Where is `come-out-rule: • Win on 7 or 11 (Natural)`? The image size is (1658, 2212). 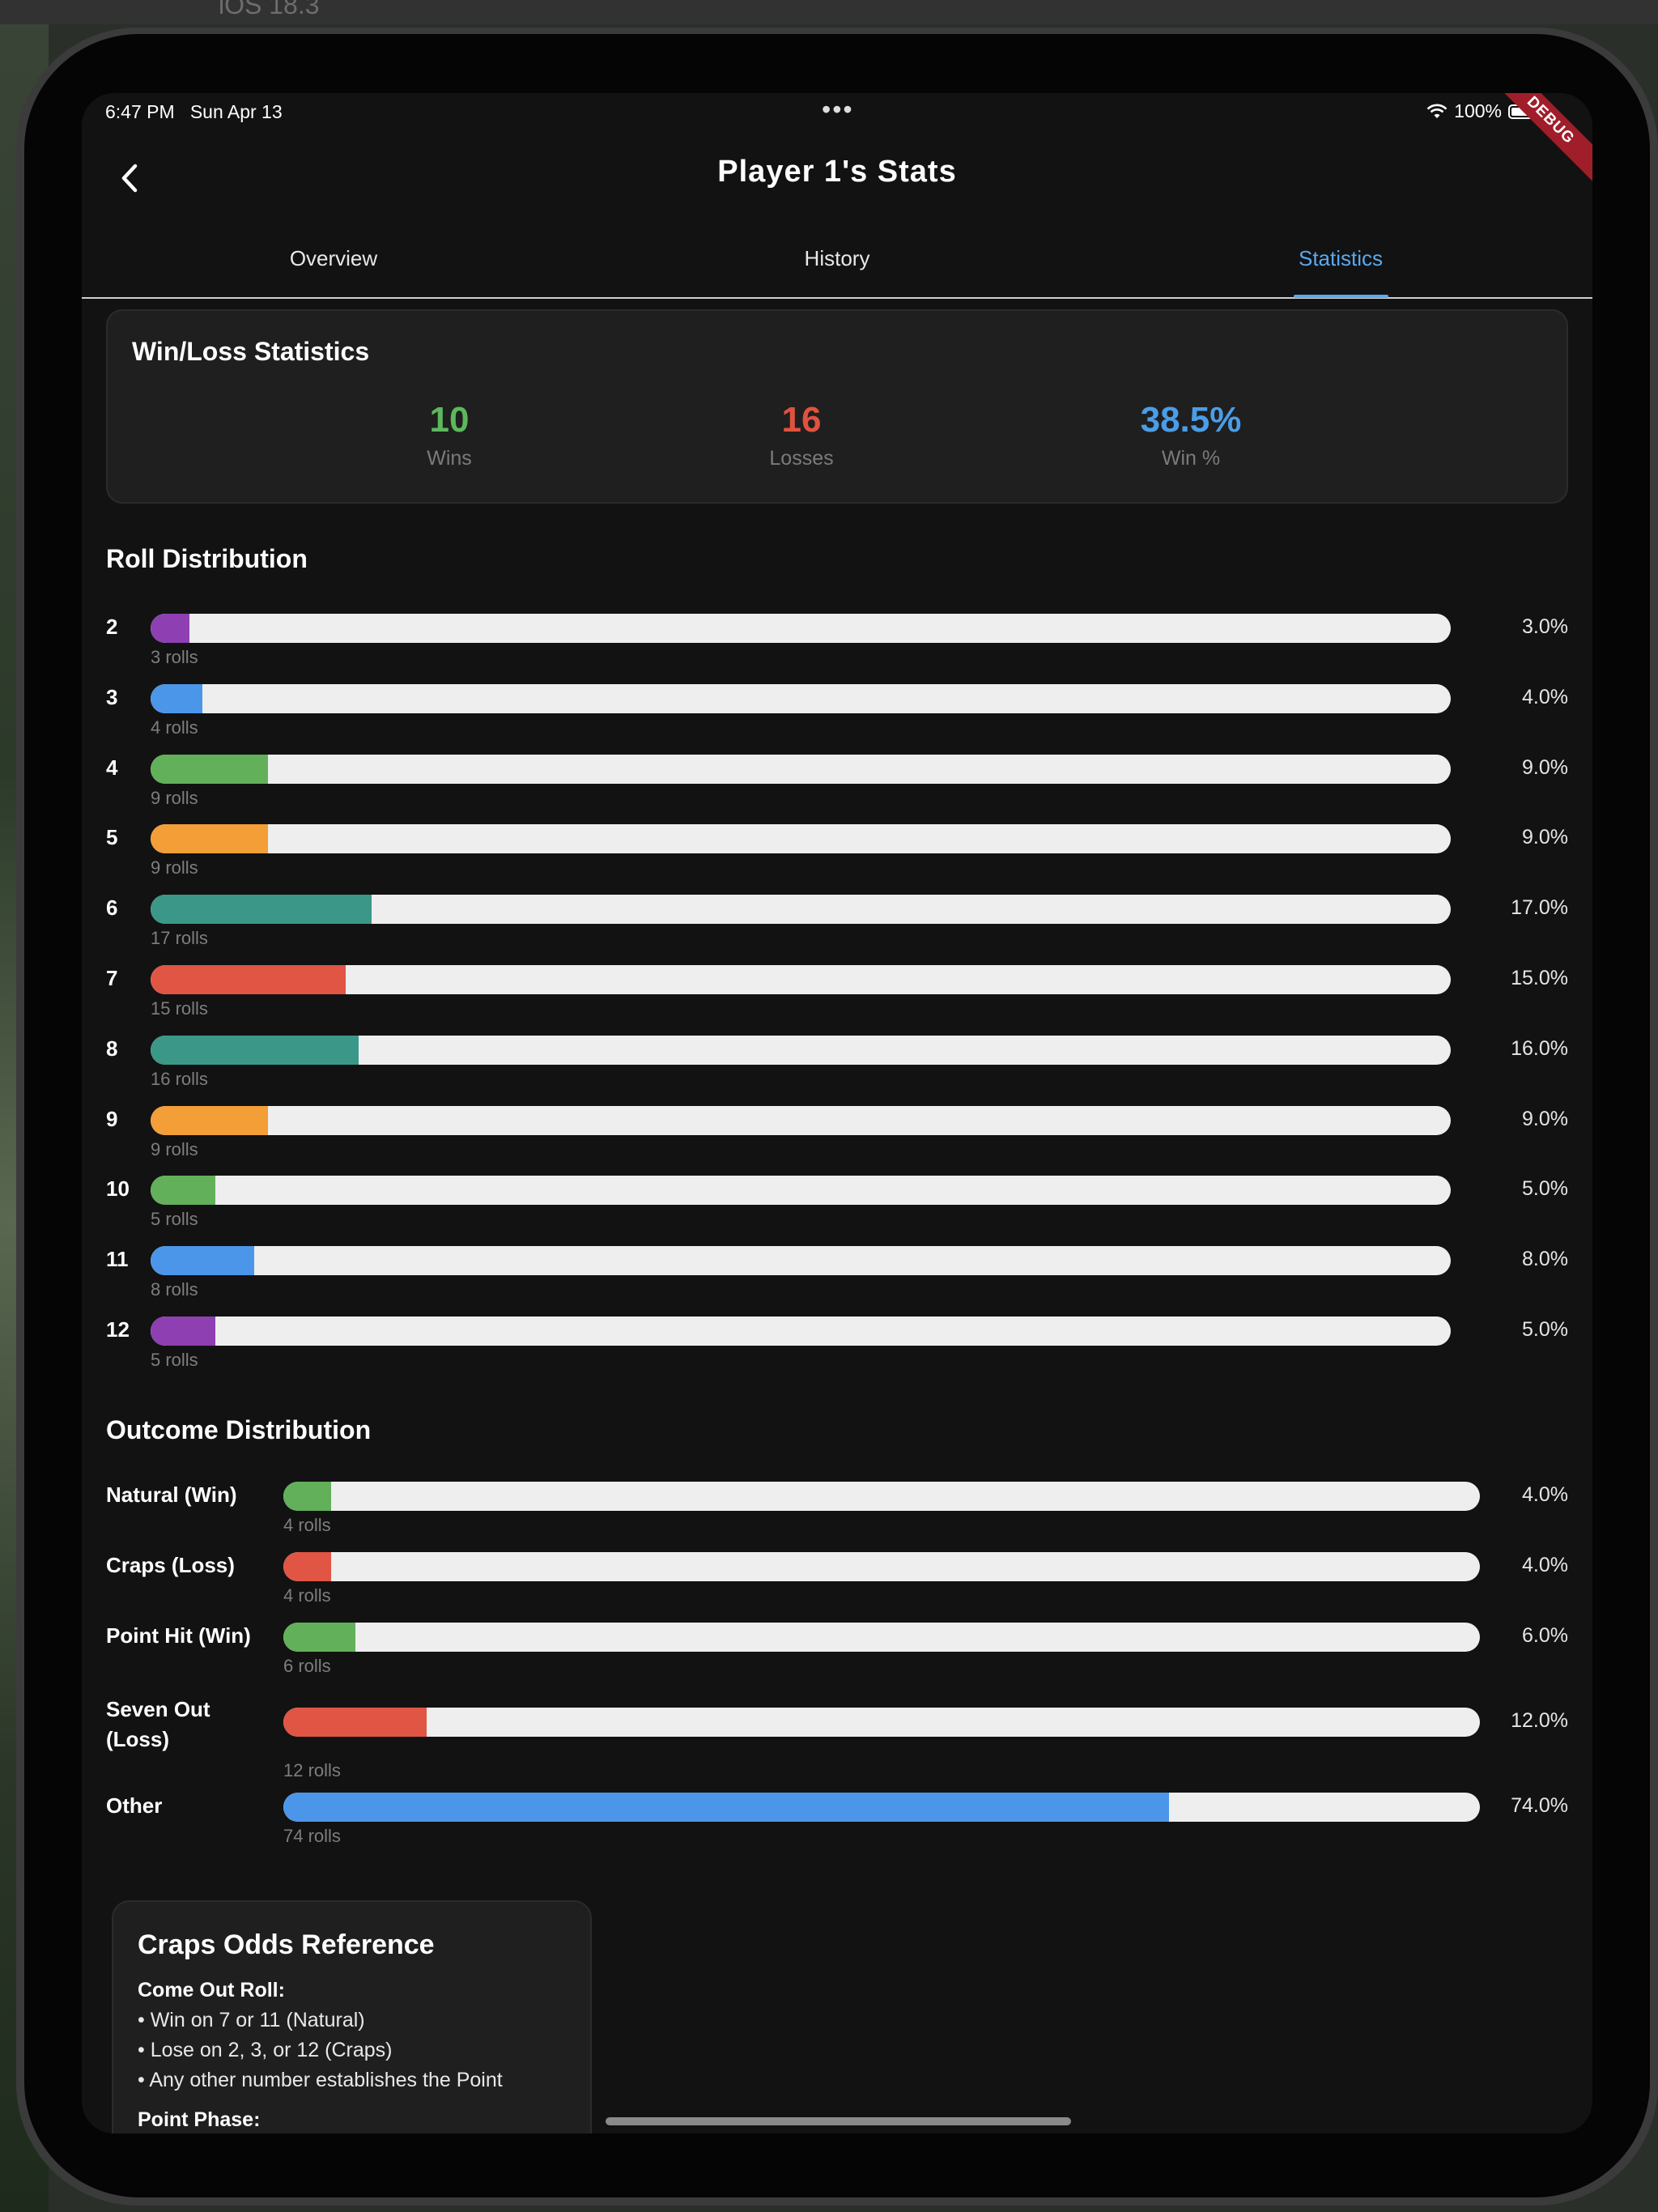
come-out-rule: • Win on 7 or 11 (Natural) is located at coordinates (251, 2020).